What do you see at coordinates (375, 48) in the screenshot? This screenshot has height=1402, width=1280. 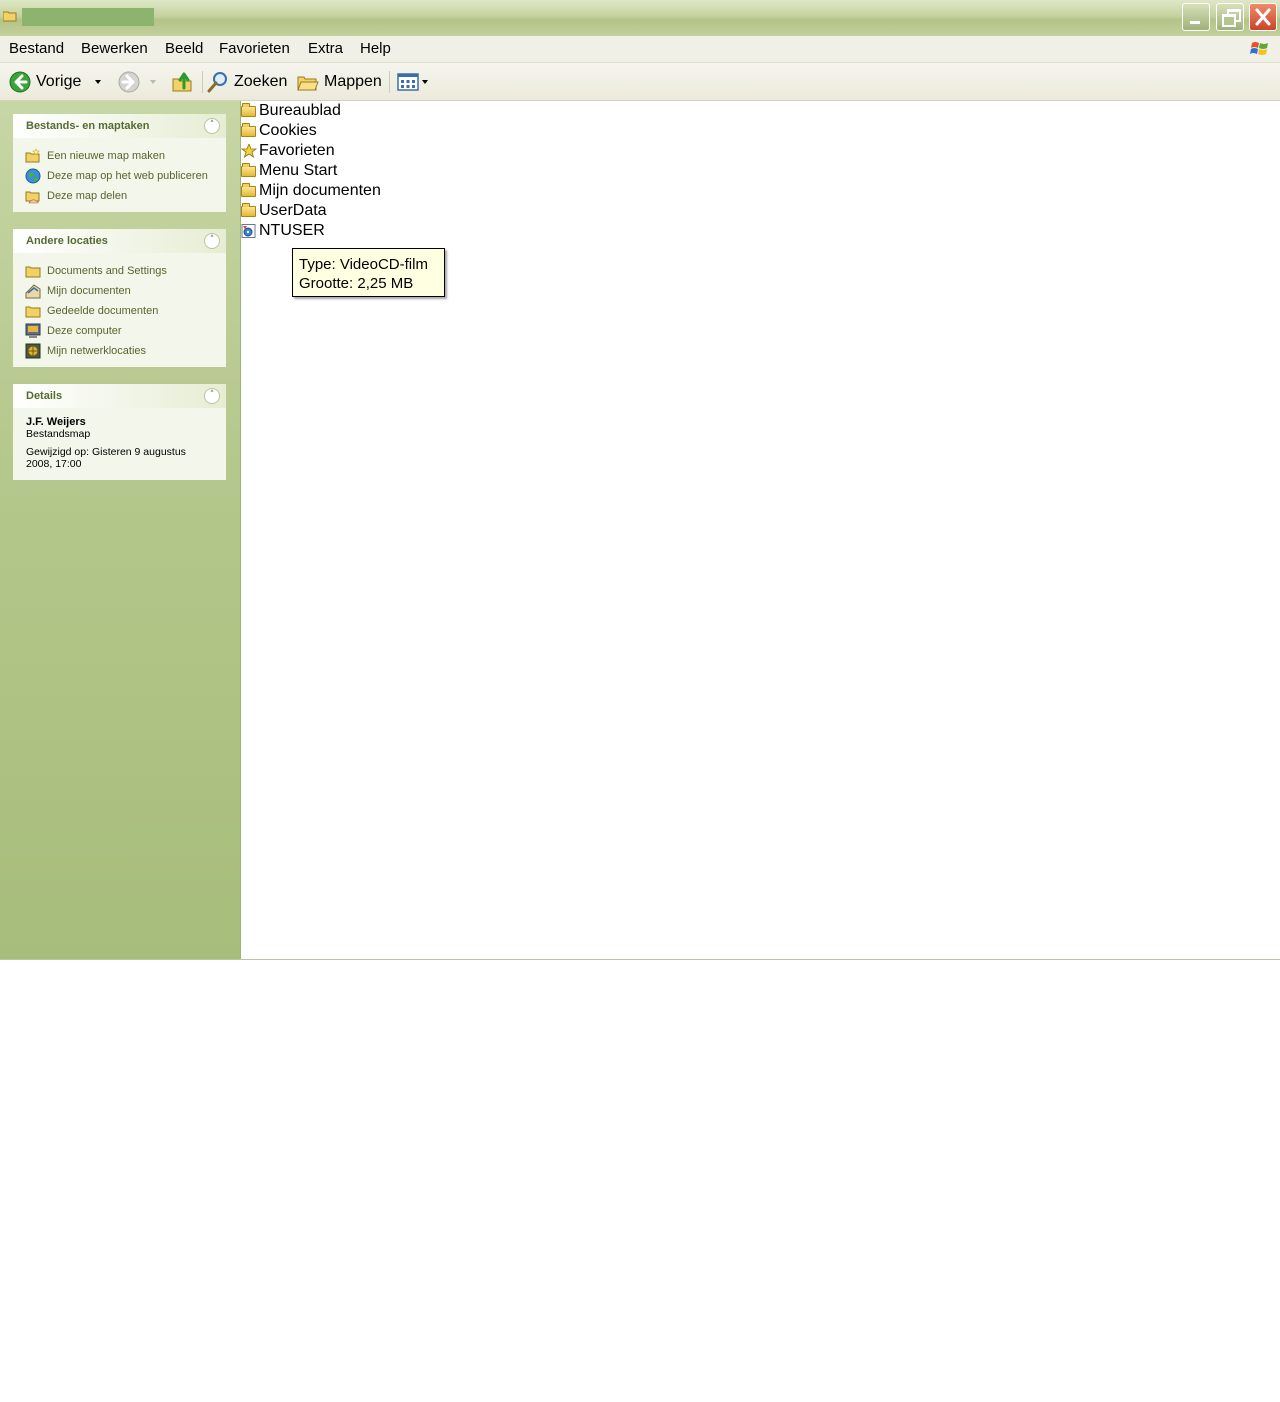 I see `menu-help: Help` at bounding box center [375, 48].